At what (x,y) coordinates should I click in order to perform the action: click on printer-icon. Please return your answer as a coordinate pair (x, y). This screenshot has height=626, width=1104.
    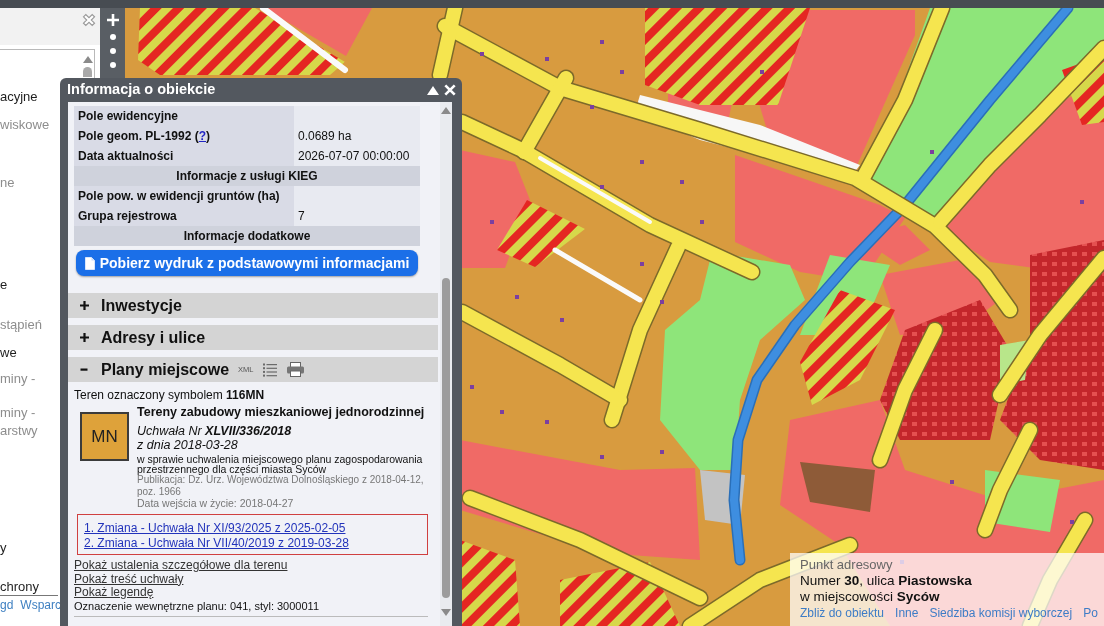
    Looking at the image, I should click on (296, 369).